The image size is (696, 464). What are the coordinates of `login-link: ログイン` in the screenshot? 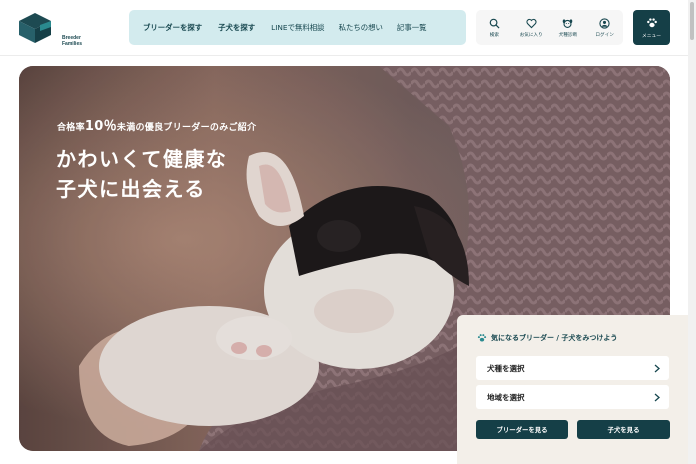 It's located at (604, 27).